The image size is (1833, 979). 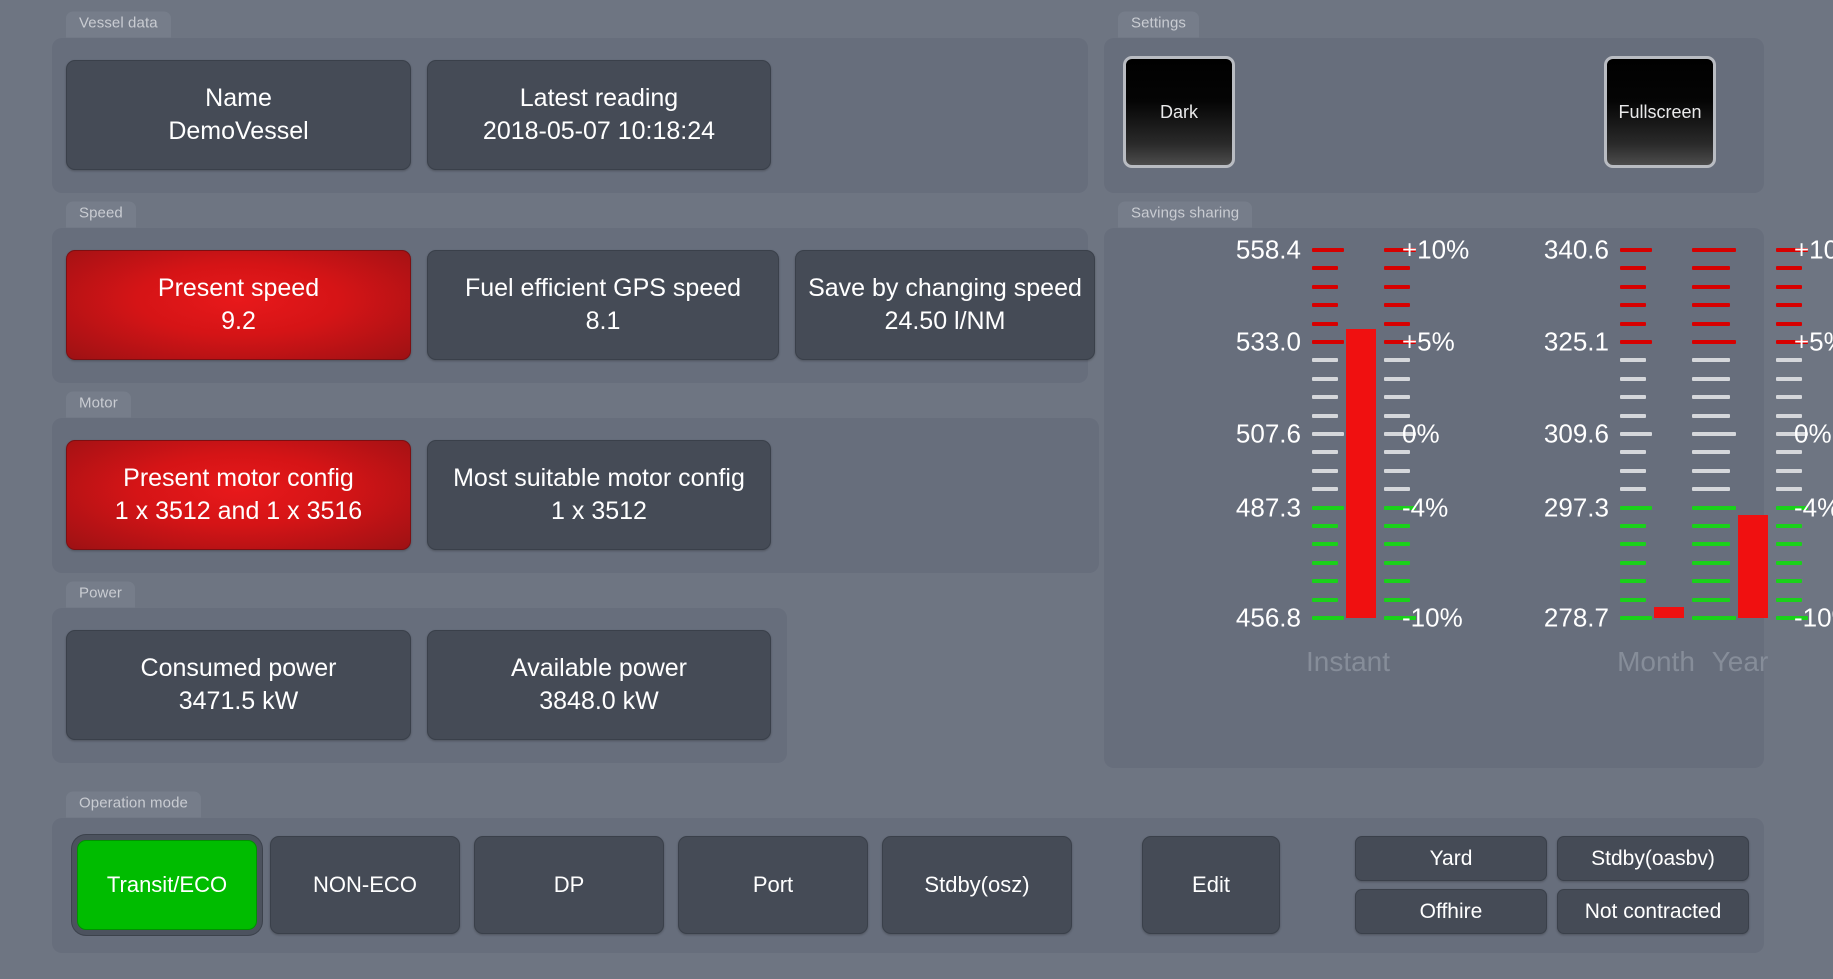 I want to click on save-by-changing-speed-tile: Save by changing speed 24.50 l/NM, so click(x=945, y=305).